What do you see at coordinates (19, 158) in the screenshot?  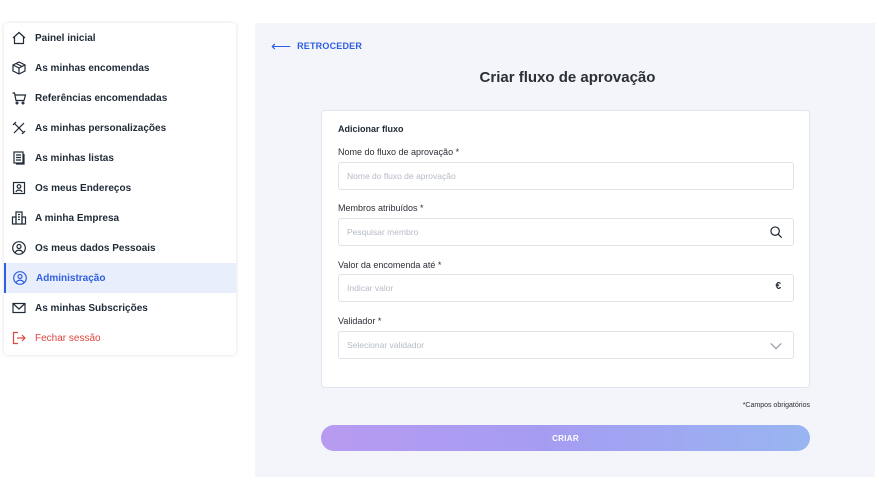 I see `list-icon` at bounding box center [19, 158].